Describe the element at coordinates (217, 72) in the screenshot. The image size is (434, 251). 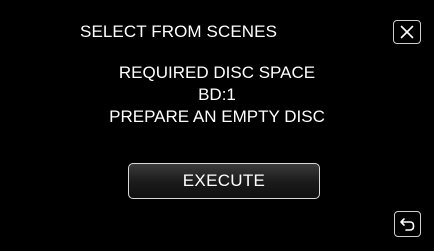
I see `required-space-label: REQUIRED DISC SPACE` at that location.